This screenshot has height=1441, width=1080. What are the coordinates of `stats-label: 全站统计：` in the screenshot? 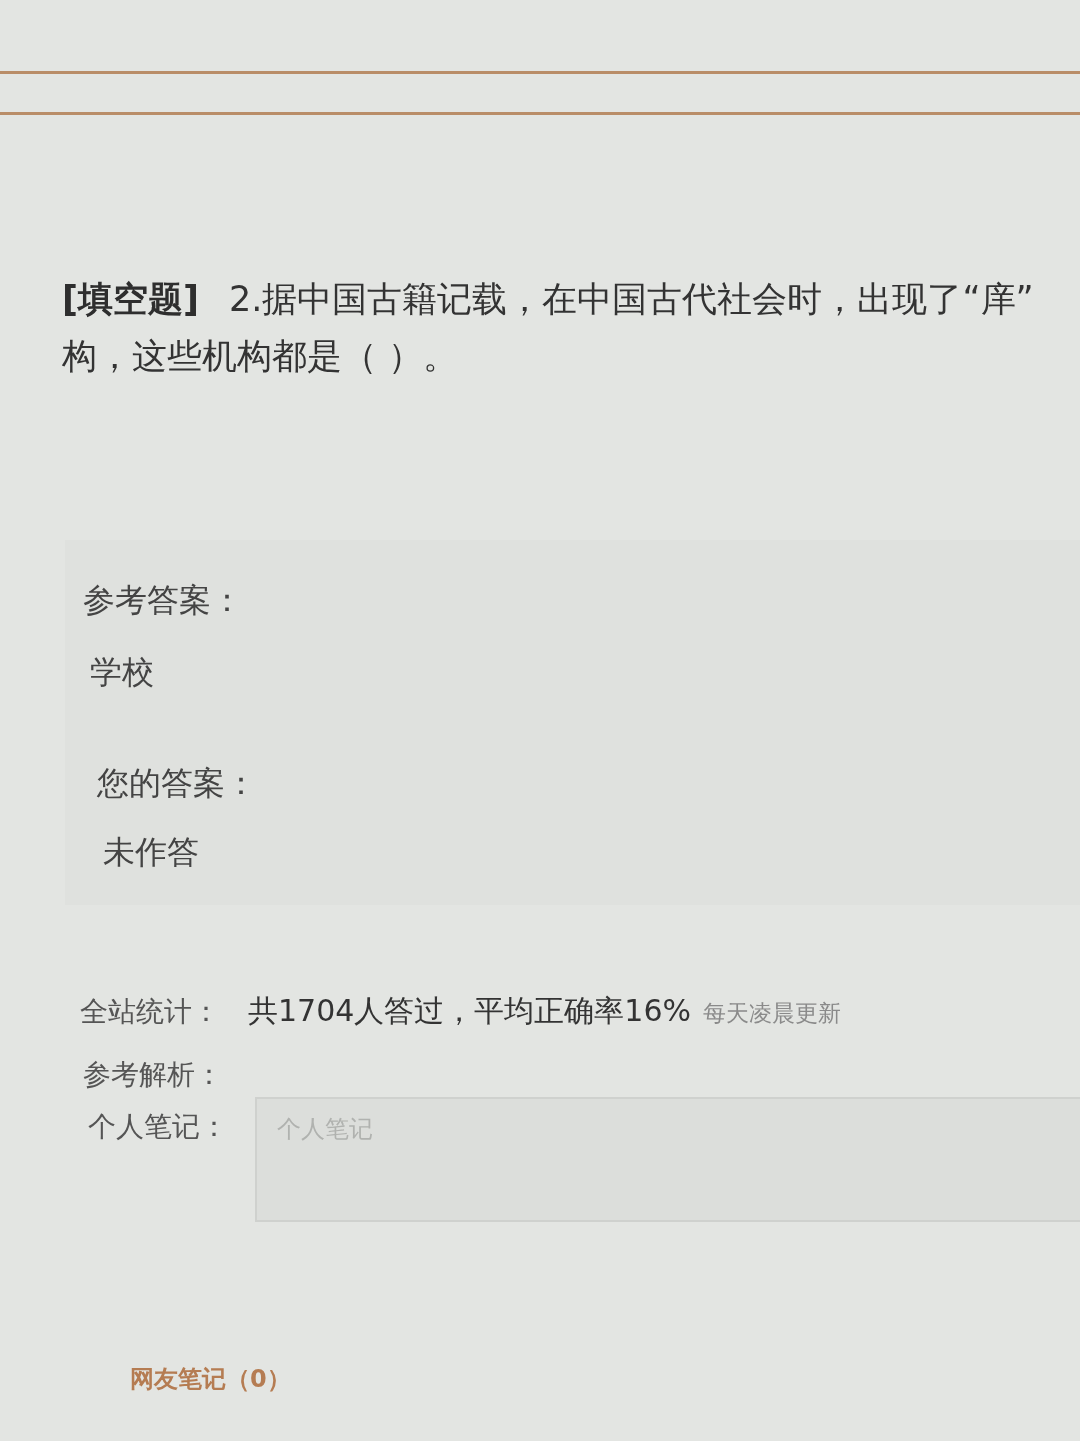 It's located at (150, 1012).